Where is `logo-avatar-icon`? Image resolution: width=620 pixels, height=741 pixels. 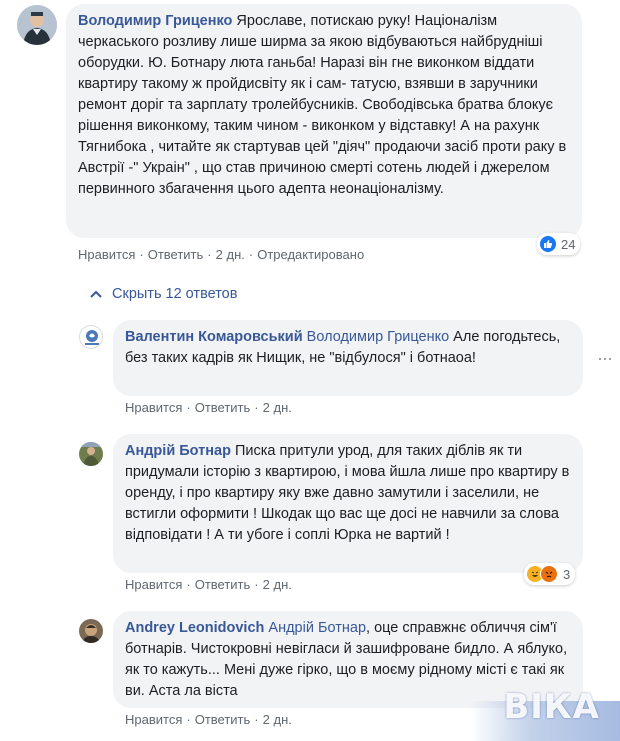
logo-avatar-icon is located at coordinates (92, 337).